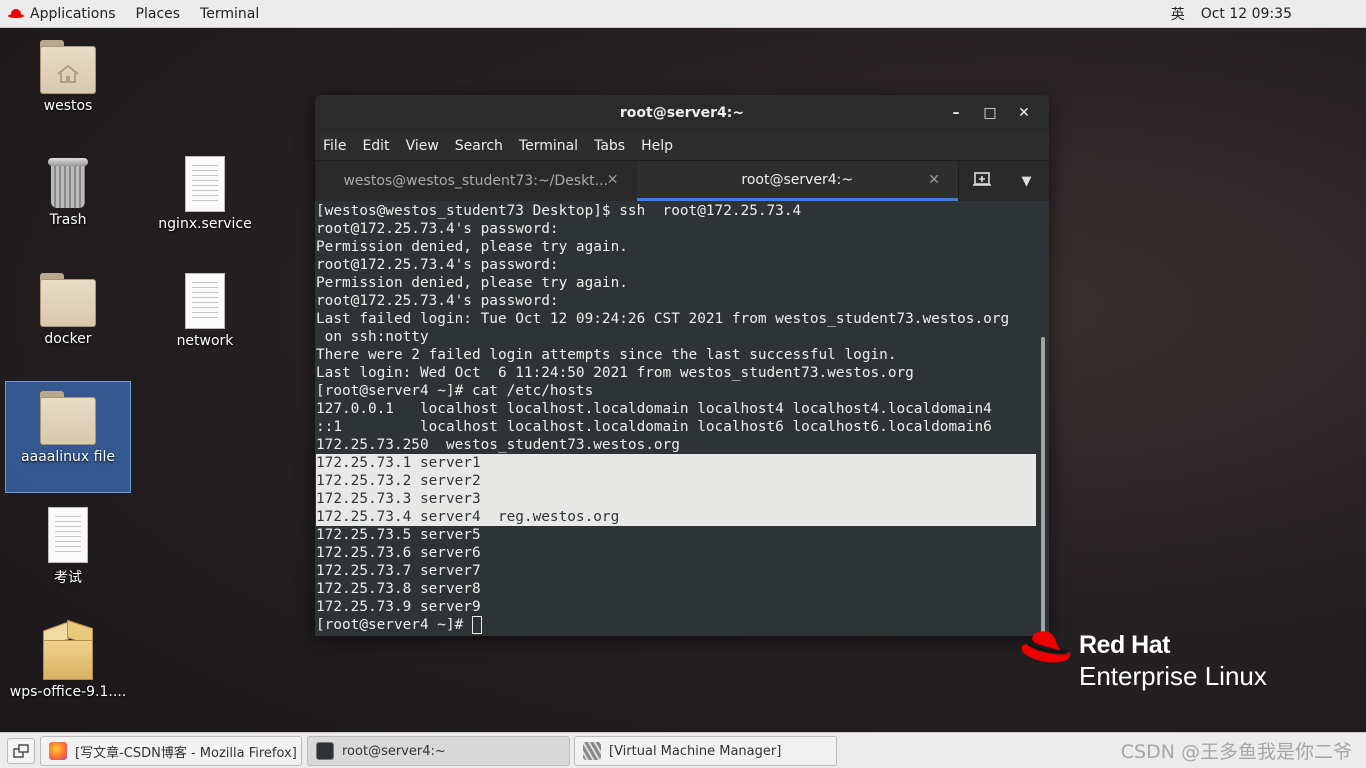  What do you see at coordinates (158, 14) in the screenshot?
I see `places-menu: Places` at bounding box center [158, 14].